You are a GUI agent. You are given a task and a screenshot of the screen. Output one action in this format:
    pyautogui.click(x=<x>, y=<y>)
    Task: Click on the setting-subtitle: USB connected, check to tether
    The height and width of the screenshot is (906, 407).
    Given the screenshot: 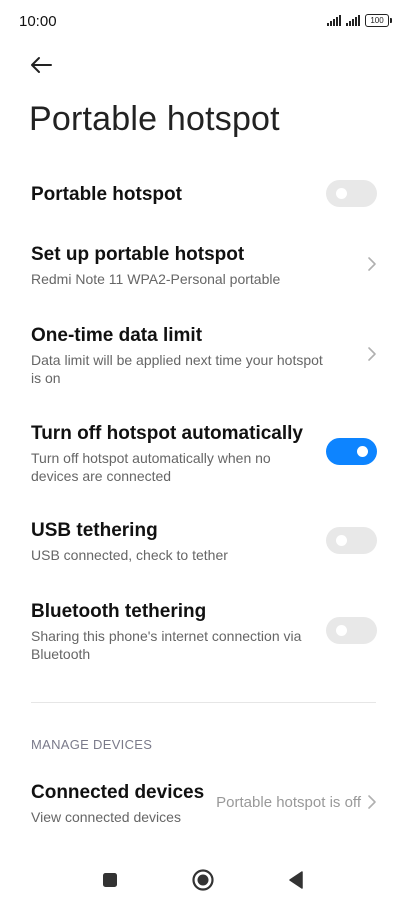 What is the action you would take?
    pyautogui.click(x=129, y=555)
    